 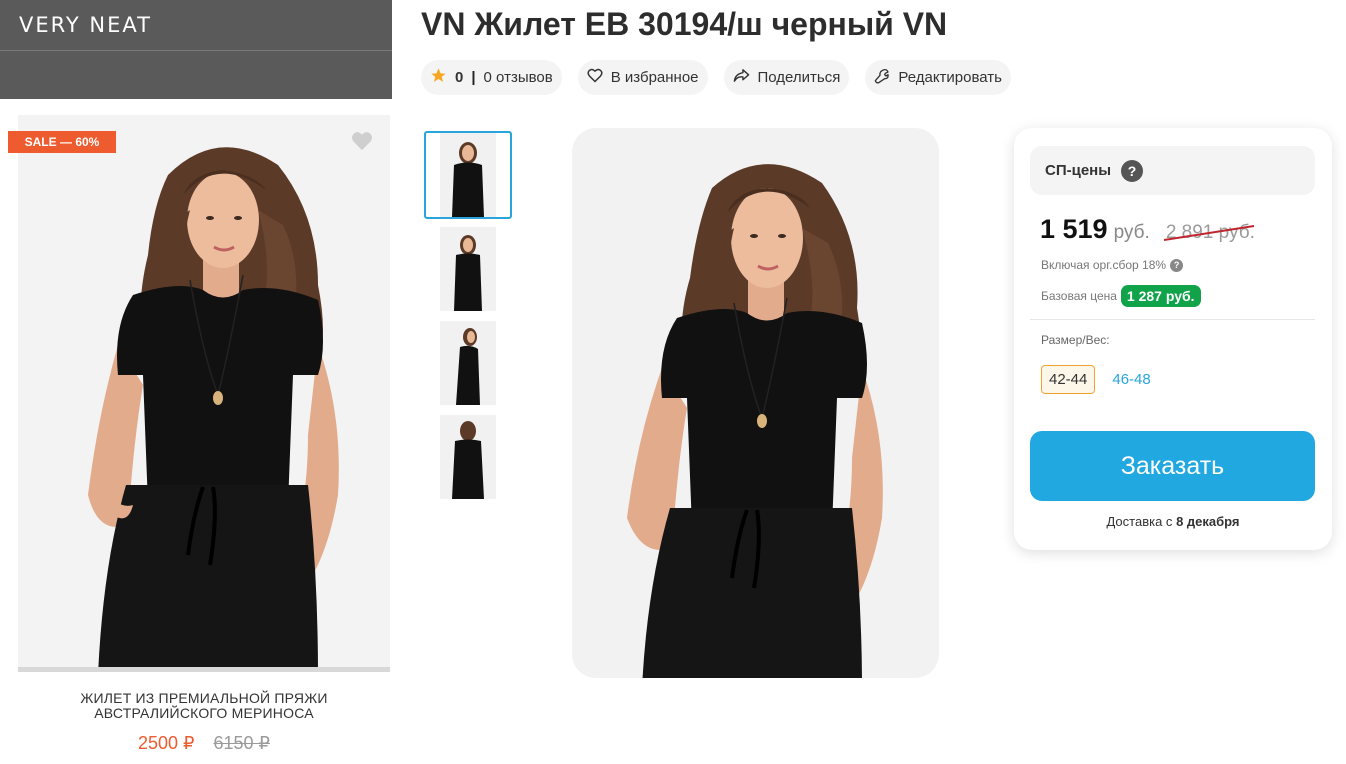 I want to click on rating-value: 0, so click(x=459, y=77).